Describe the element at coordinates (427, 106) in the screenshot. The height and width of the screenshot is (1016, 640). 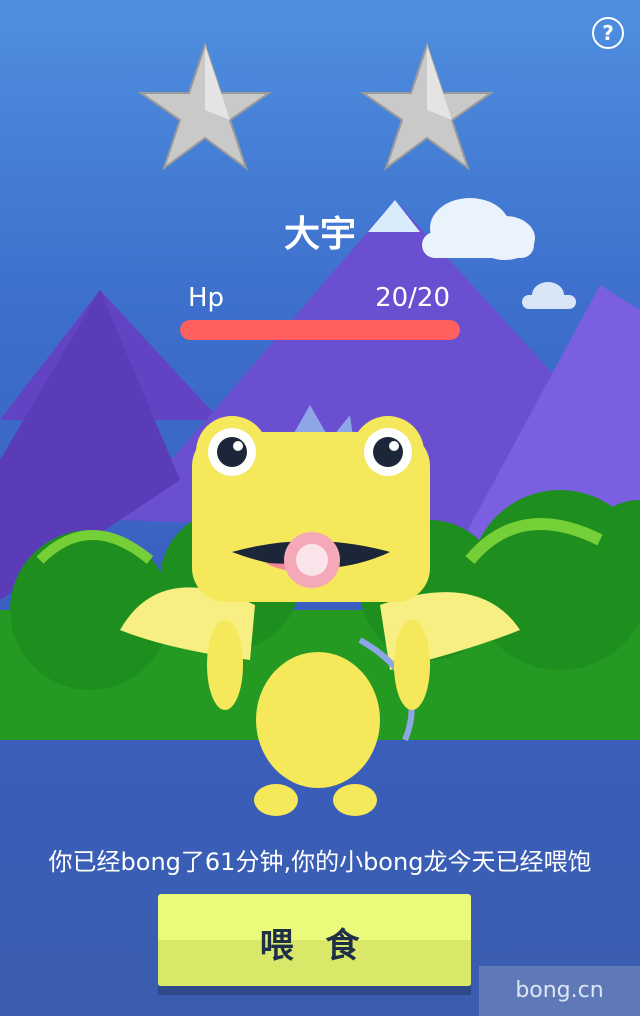
I see `star-right` at that location.